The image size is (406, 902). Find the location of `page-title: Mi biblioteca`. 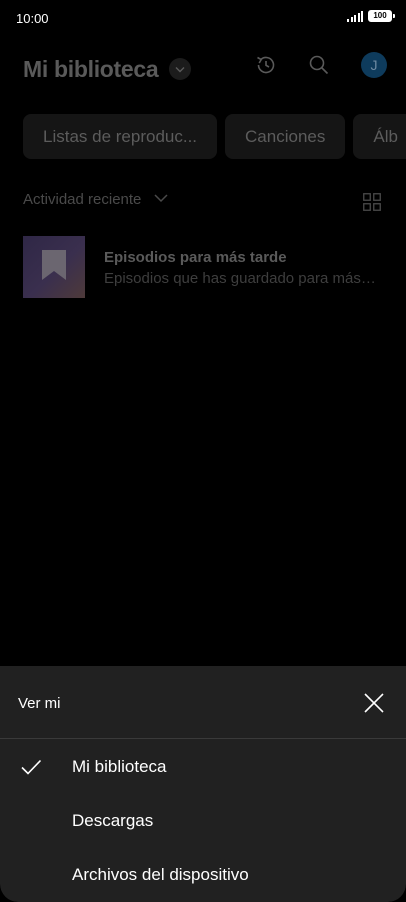

page-title: Mi biblioteca is located at coordinates (91, 69).